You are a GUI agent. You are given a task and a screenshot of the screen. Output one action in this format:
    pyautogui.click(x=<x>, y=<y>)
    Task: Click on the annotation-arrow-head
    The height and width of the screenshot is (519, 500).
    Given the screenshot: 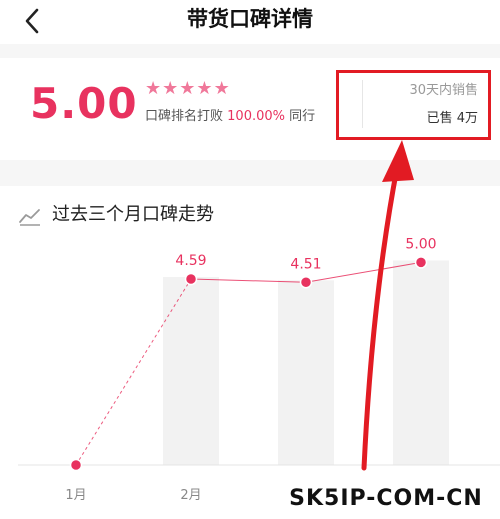 What is the action you would take?
    pyautogui.click(x=398, y=161)
    